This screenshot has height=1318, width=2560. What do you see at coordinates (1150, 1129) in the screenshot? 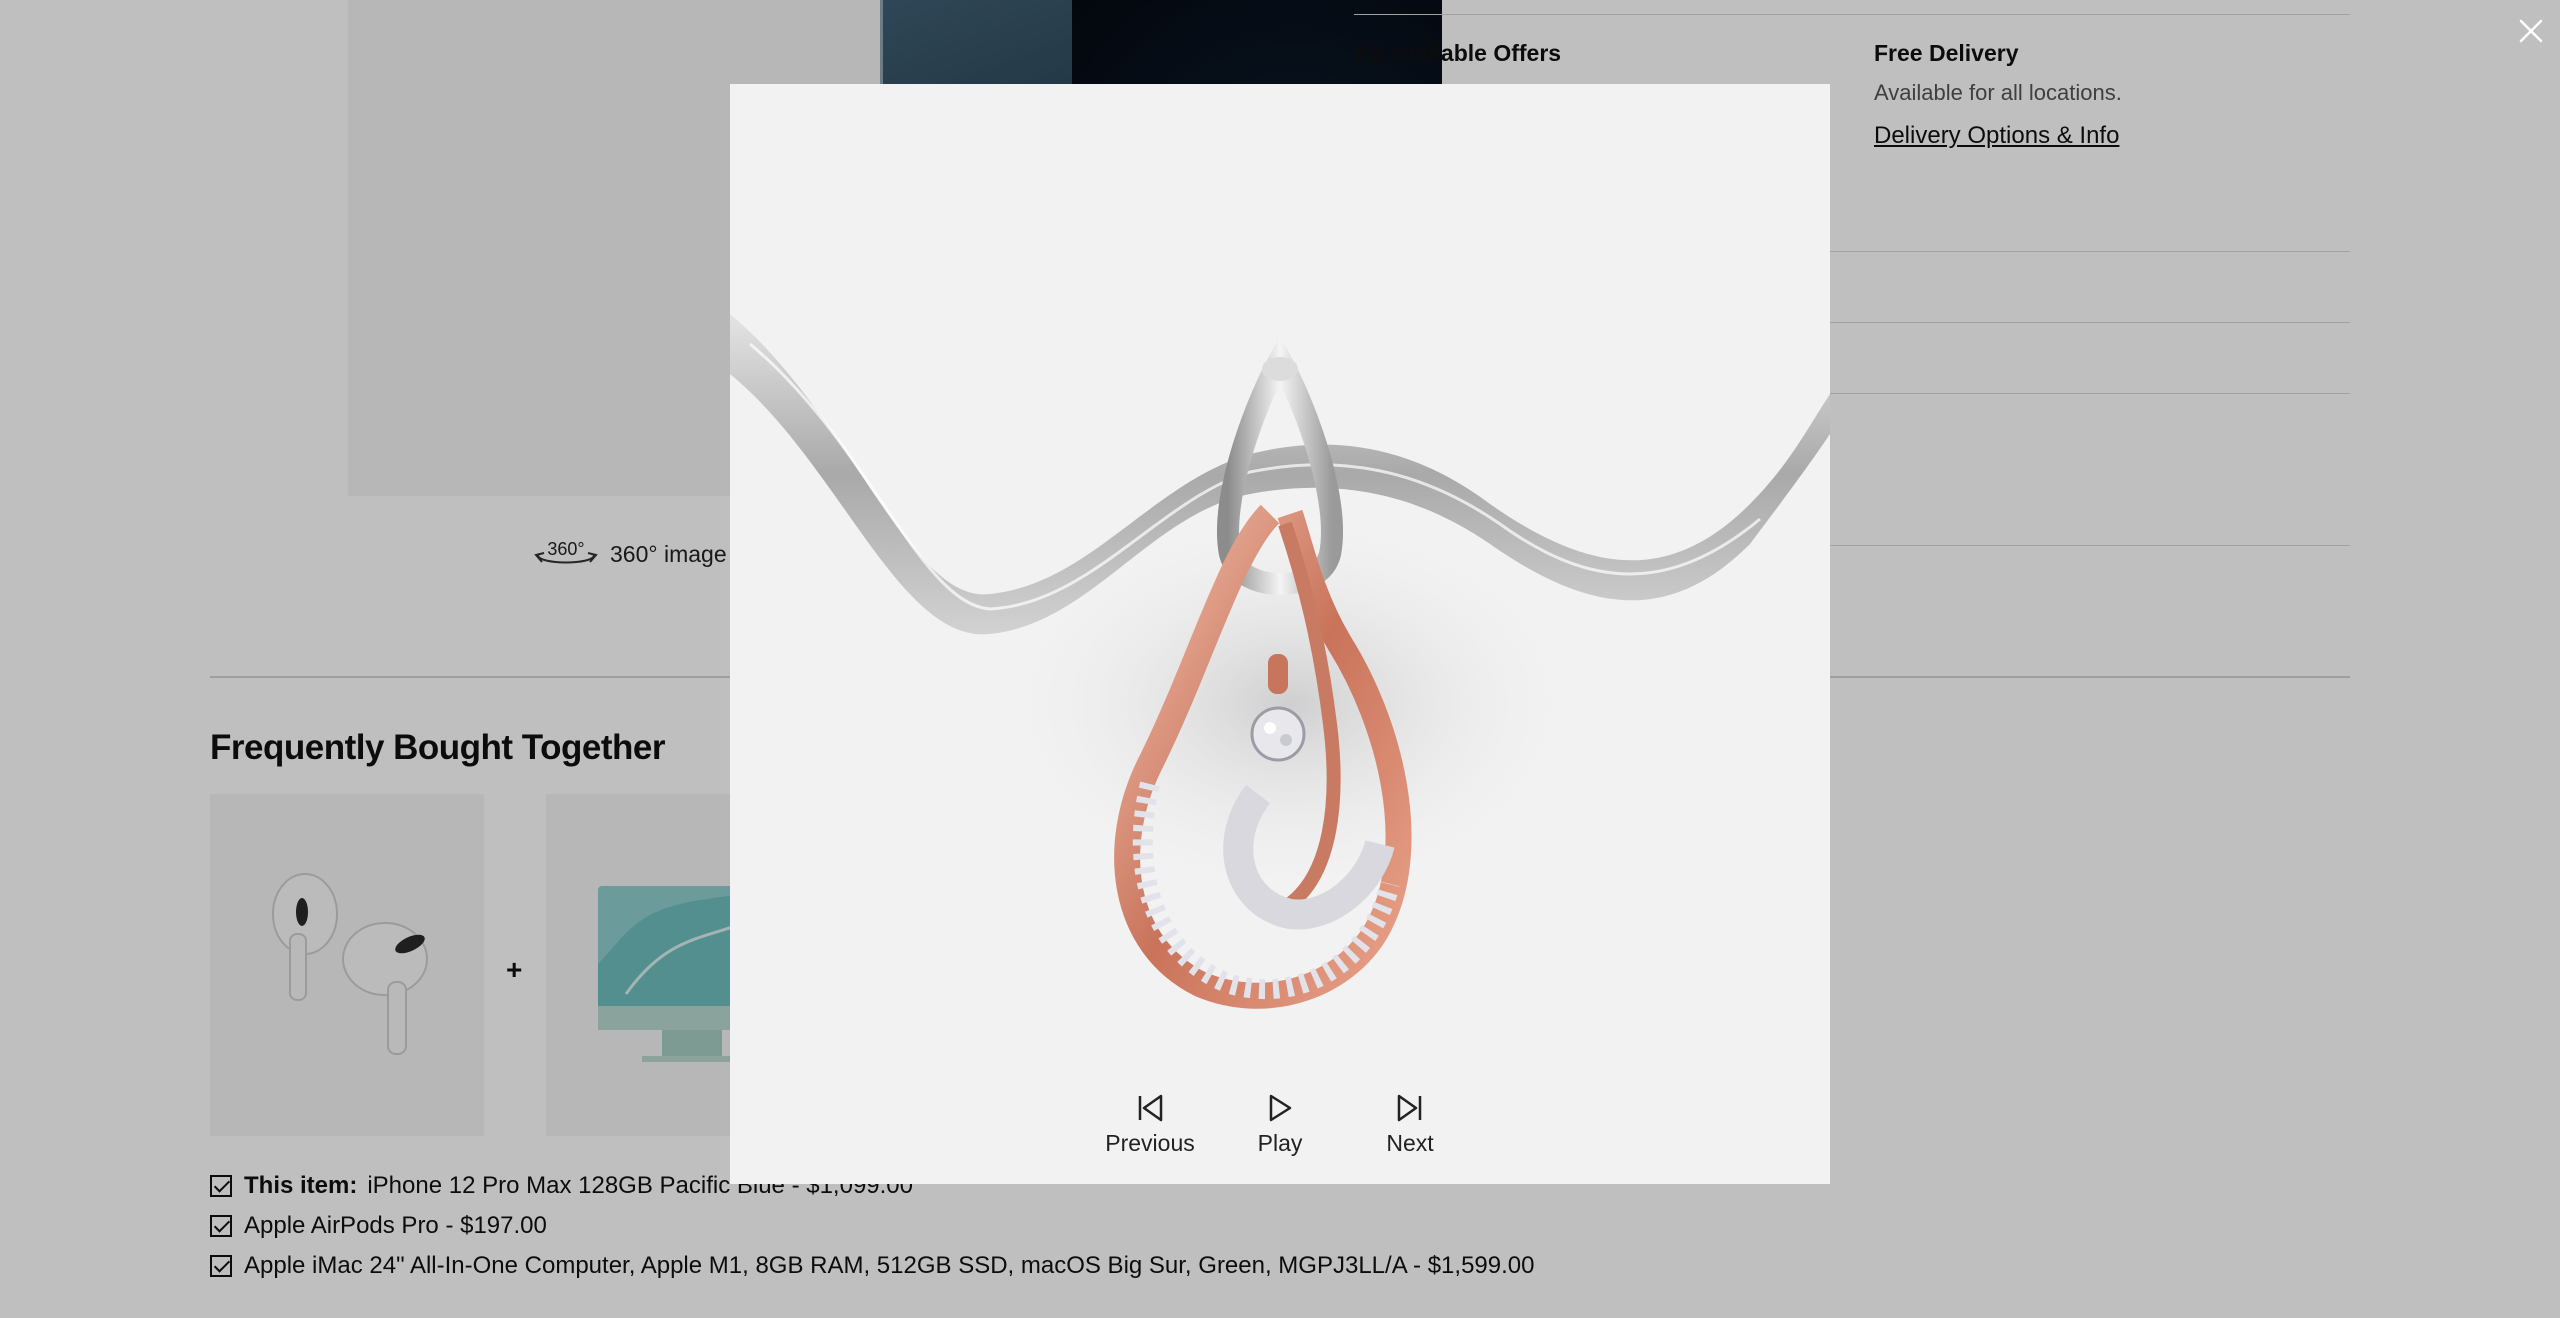
I see `previous-button: Previous` at bounding box center [1150, 1129].